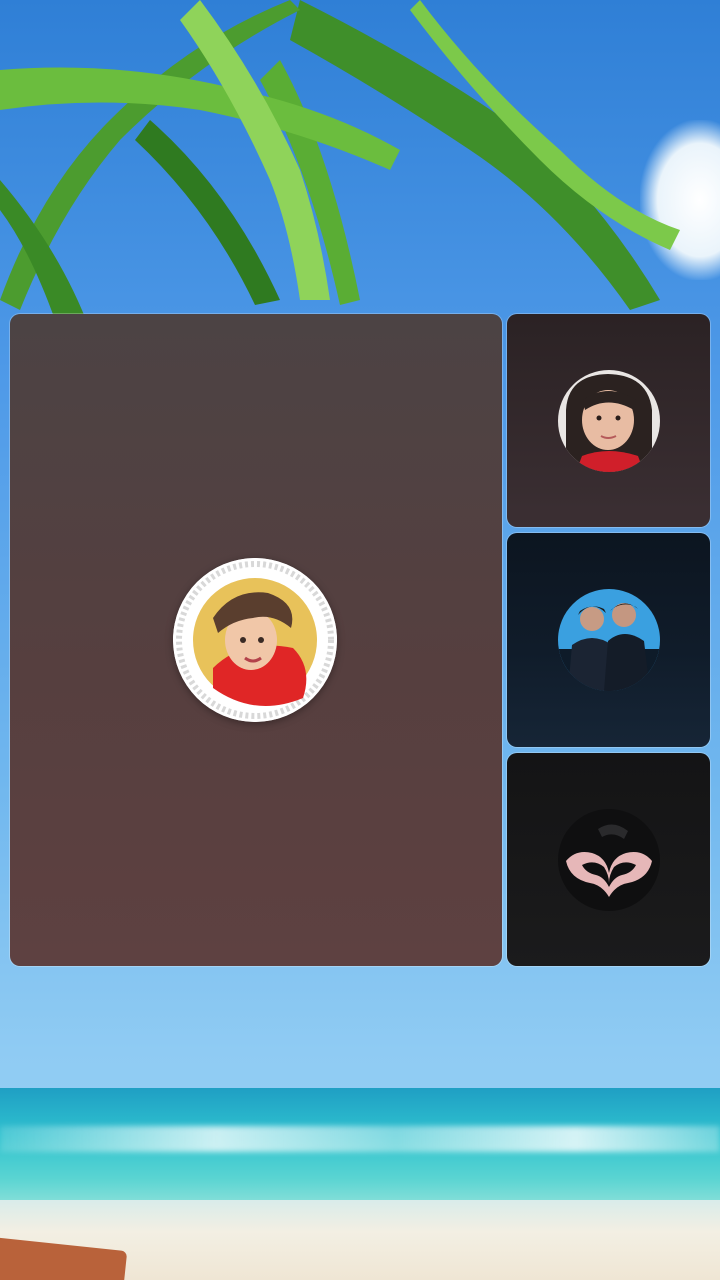 This screenshot has width=720, height=1280. What do you see at coordinates (360, 1139) in the screenshot?
I see `wave-foam` at bounding box center [360, 1139].